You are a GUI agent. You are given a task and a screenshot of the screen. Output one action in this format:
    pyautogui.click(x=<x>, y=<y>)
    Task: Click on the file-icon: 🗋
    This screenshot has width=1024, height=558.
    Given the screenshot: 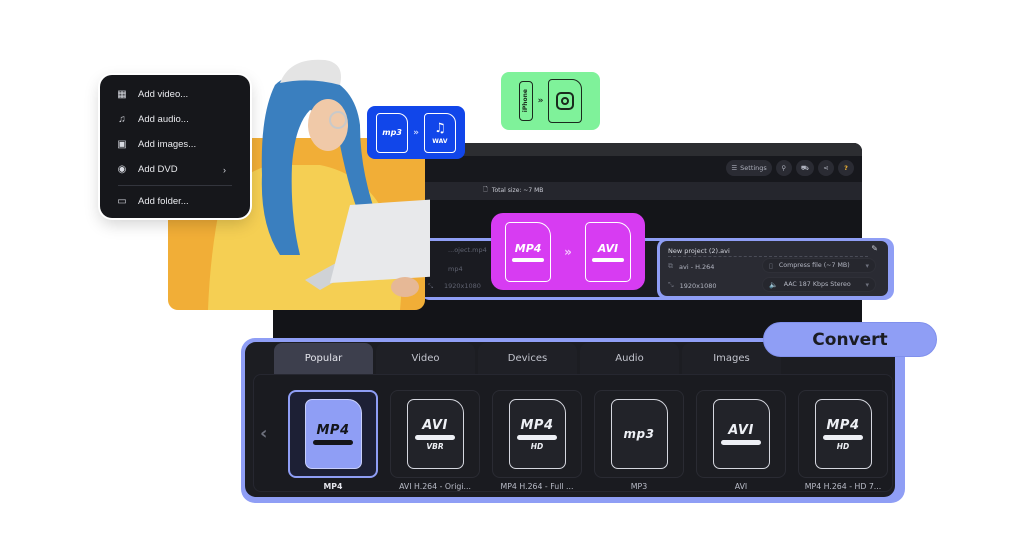 What is the action you would take?
    pyautogui.click(x=485, y=189)
    